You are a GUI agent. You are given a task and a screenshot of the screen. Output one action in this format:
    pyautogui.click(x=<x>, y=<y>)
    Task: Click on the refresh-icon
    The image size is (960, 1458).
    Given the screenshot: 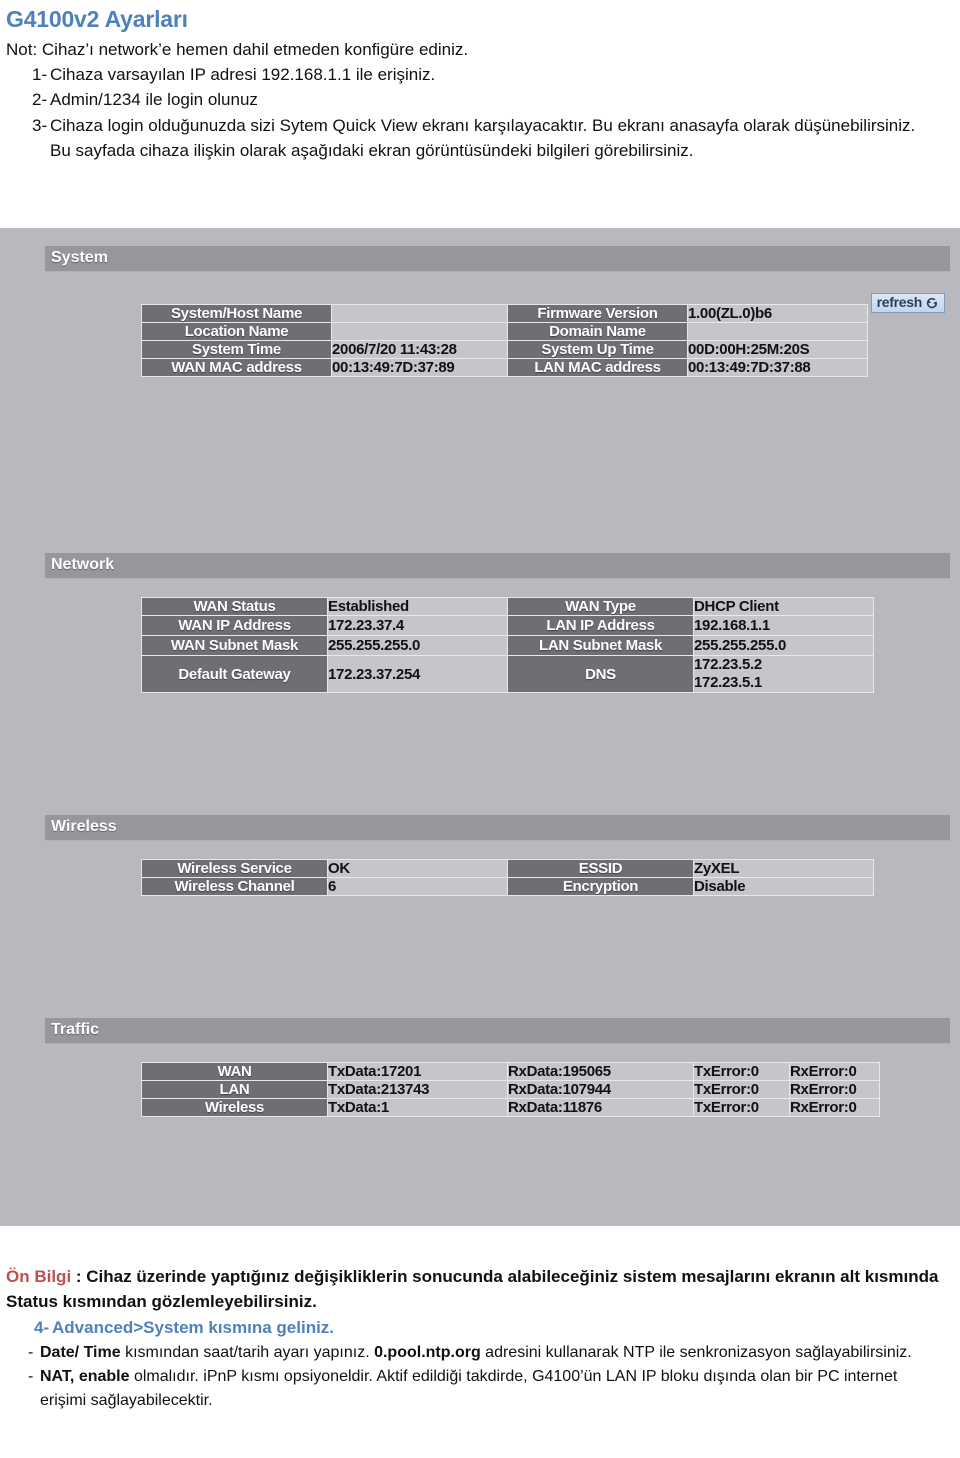 What is the action you would take?
    pyautogui.click(x=932, y=303)
    